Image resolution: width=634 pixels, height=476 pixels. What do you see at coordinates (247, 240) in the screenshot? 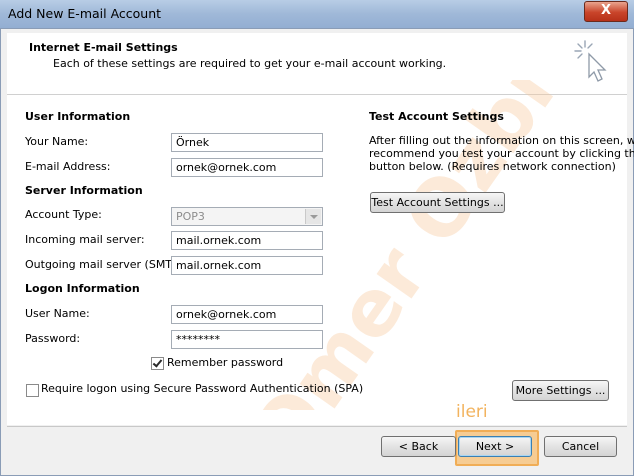
I see `incoming-server-field: mail.ornek.com` at bounding box center [247, 240].